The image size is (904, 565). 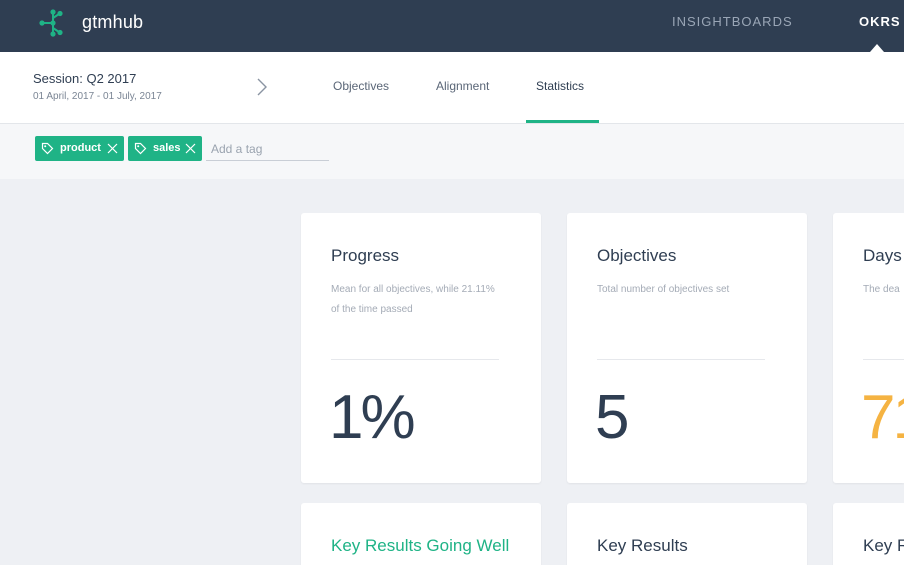 I want to click on tab-statistics: Statistics, so click(x=560, y=86).